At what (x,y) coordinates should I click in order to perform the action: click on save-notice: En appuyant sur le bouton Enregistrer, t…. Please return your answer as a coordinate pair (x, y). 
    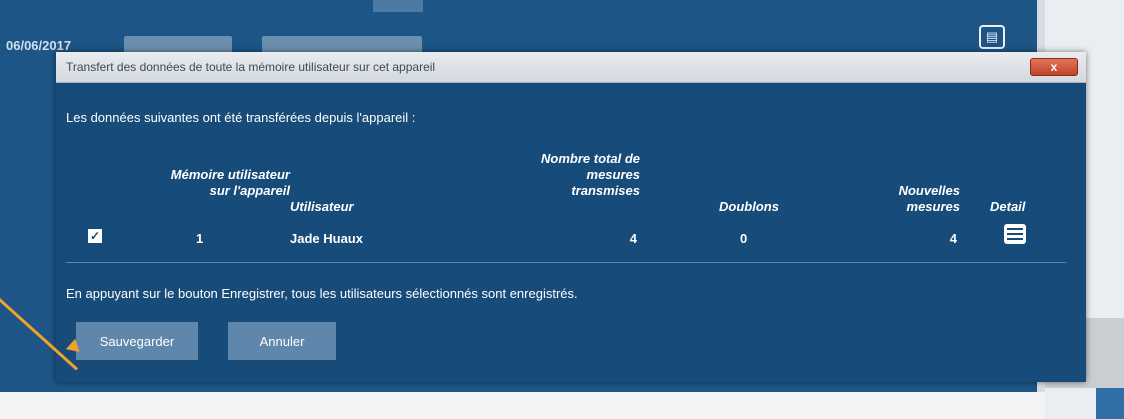
    Looking at the image, I should click on (322, 293).